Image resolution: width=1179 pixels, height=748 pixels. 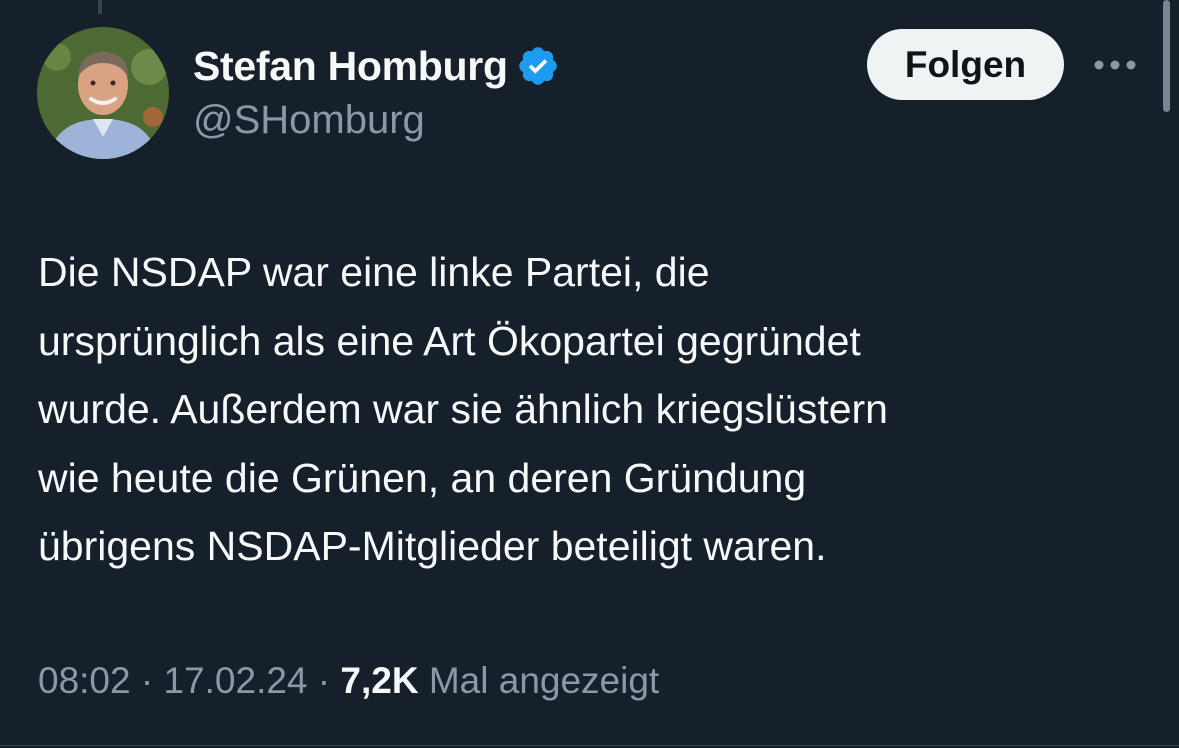 I want to click on author-name-row: Stefan Homburg, so click(x=376, y=66).